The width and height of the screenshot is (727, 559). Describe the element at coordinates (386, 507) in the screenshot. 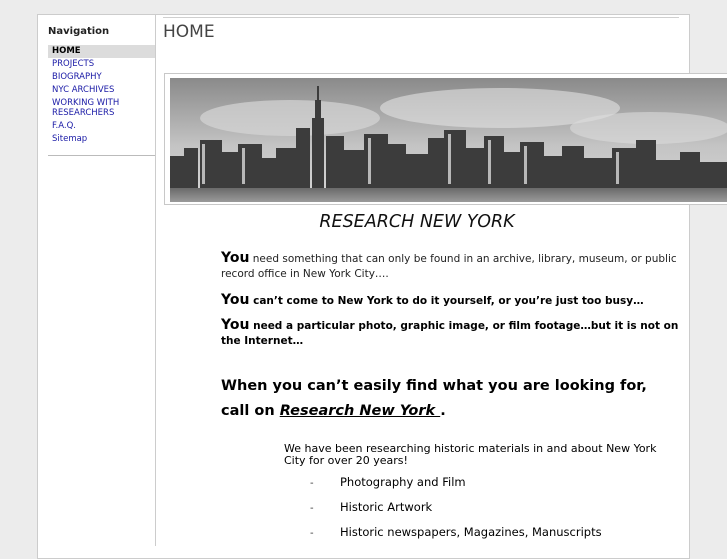

I see `service-label: Historic Artwork` at that location.